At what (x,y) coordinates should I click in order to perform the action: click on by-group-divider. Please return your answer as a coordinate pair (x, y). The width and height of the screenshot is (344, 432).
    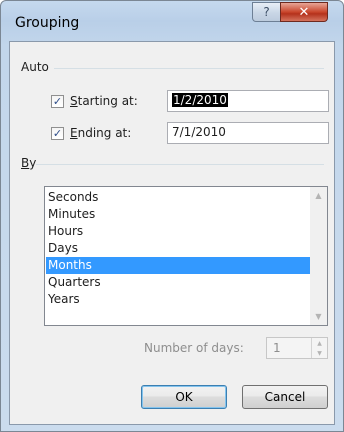
    Looking at the image, I should click on (180, 164).